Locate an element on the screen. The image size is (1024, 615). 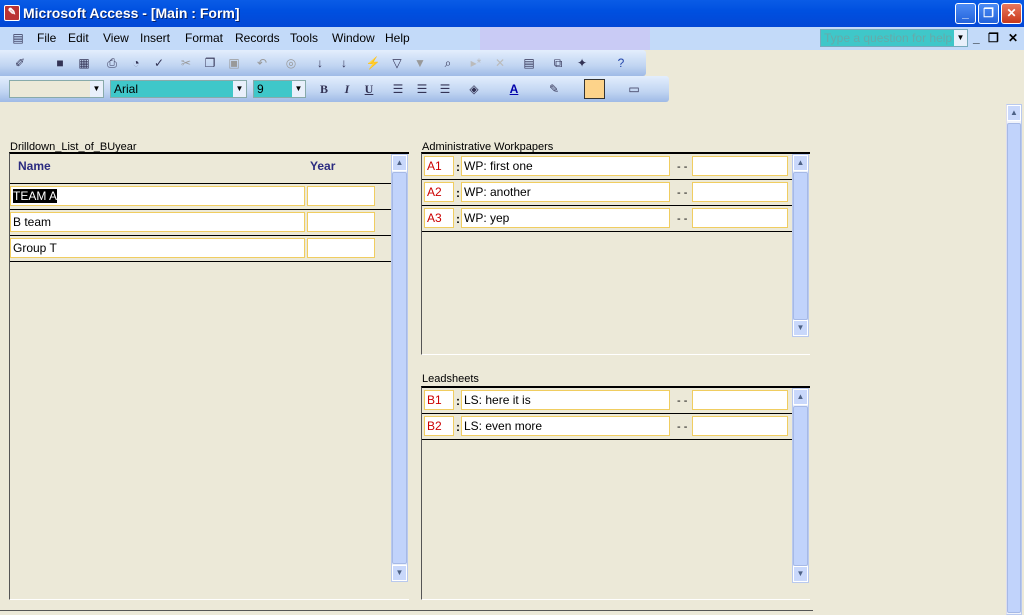
description-field: LS: here it is is located at coordinates (565, 400).